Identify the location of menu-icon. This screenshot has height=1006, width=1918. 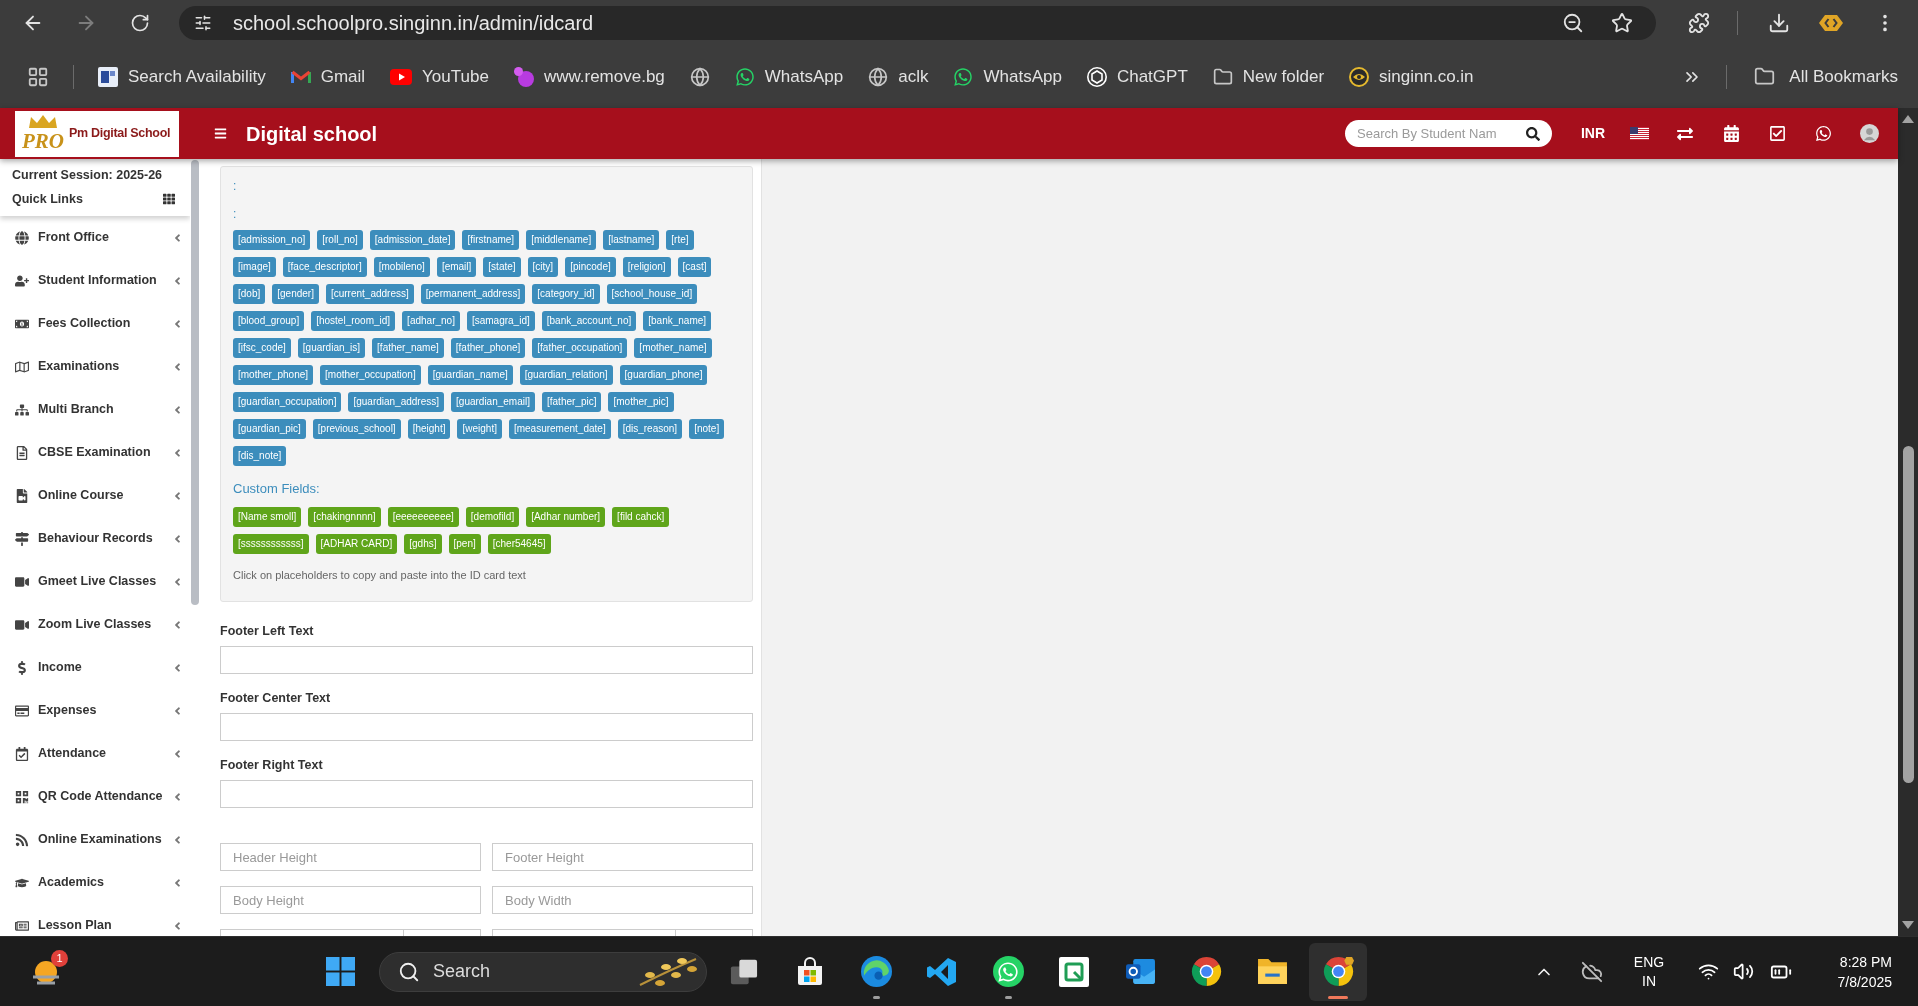
(220, 133).